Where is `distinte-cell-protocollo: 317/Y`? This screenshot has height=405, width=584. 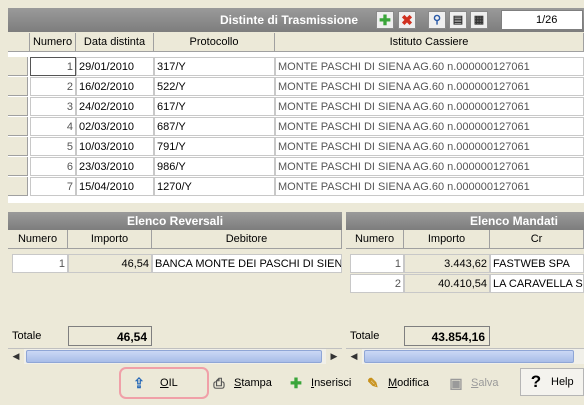
distinte-cell-protocollo: 317/Y is located at coordinates (214, 66).